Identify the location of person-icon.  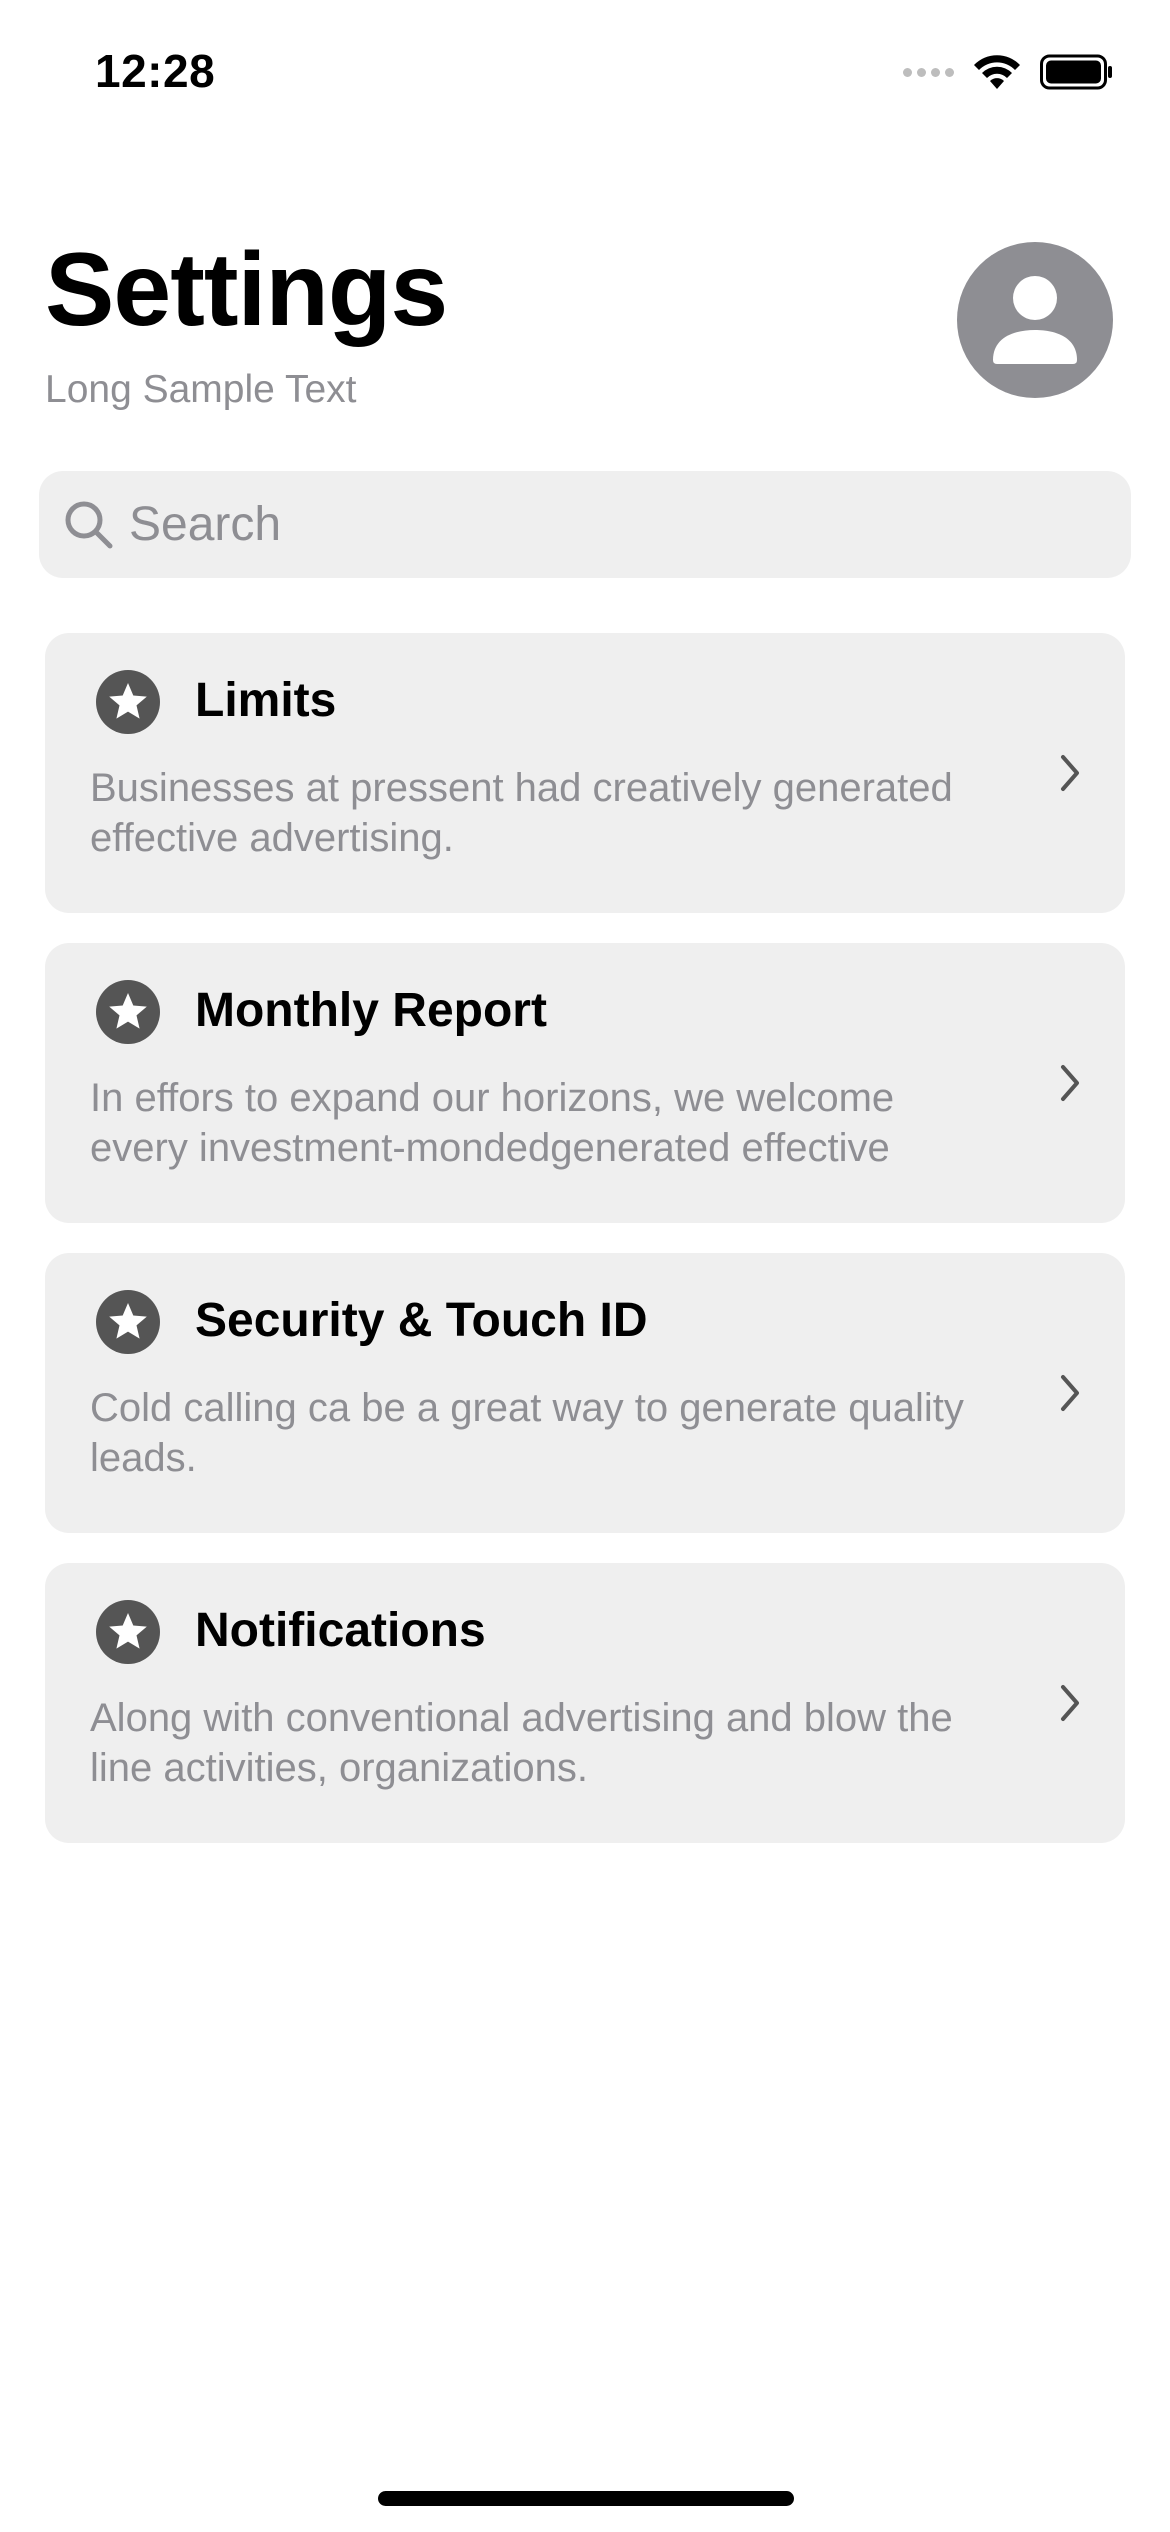
(1035, 320).